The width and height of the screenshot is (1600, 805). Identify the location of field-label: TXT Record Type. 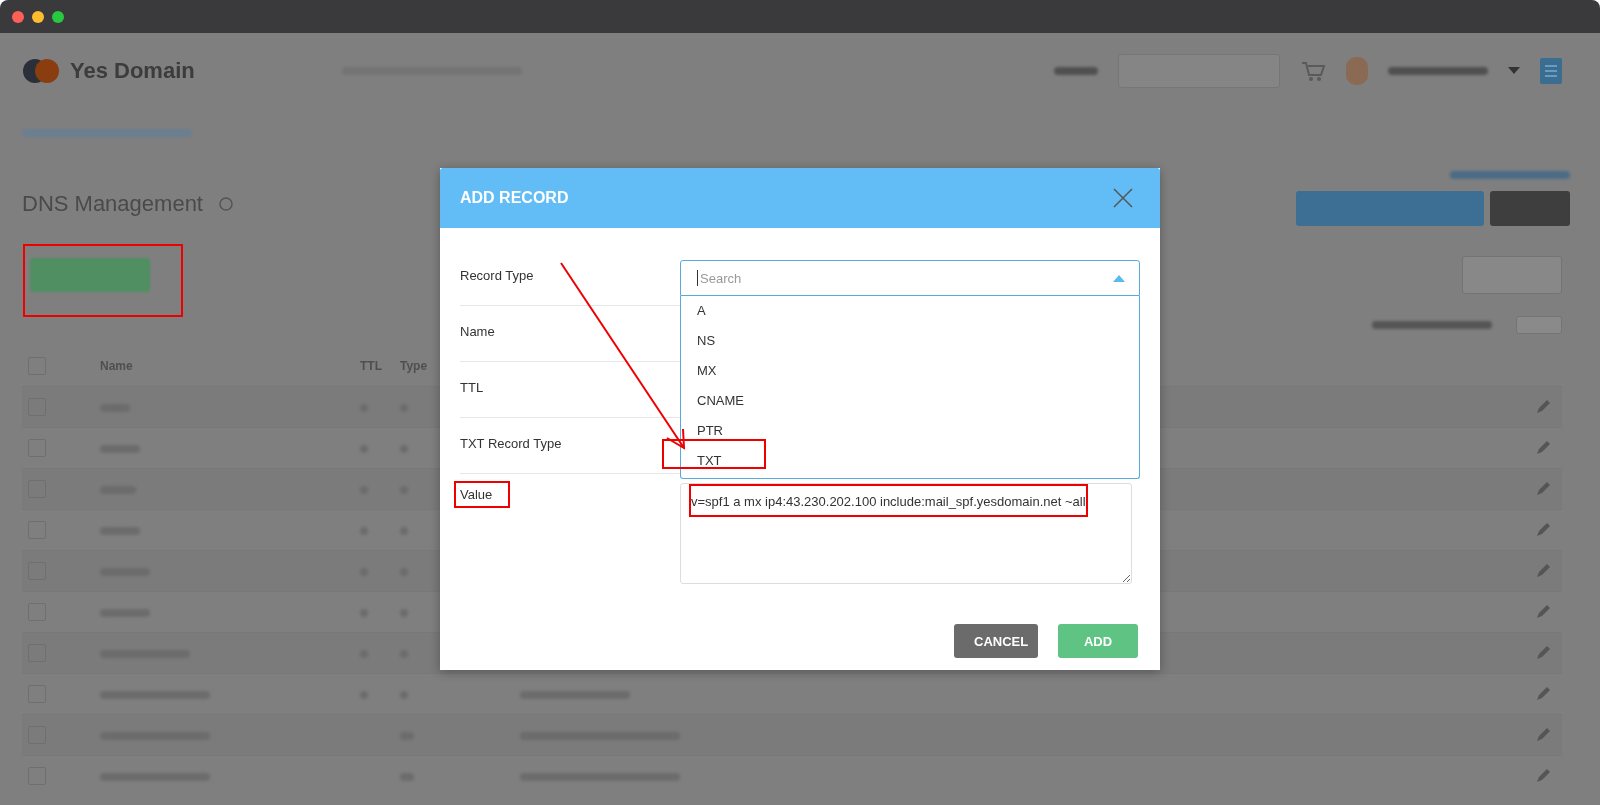
(511, 443).